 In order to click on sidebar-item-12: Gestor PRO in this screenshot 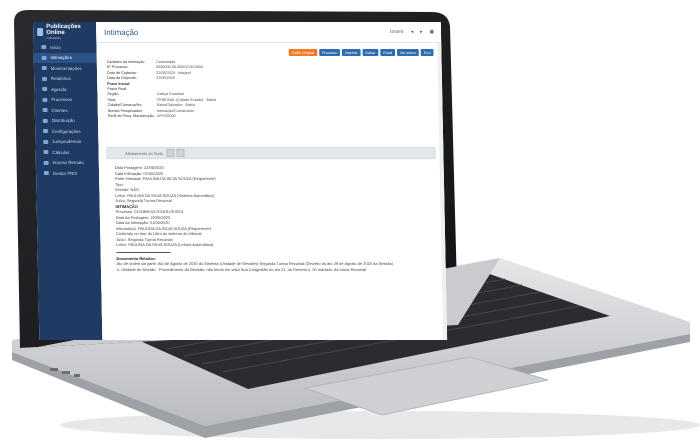, I will do `click(67, 173)`.